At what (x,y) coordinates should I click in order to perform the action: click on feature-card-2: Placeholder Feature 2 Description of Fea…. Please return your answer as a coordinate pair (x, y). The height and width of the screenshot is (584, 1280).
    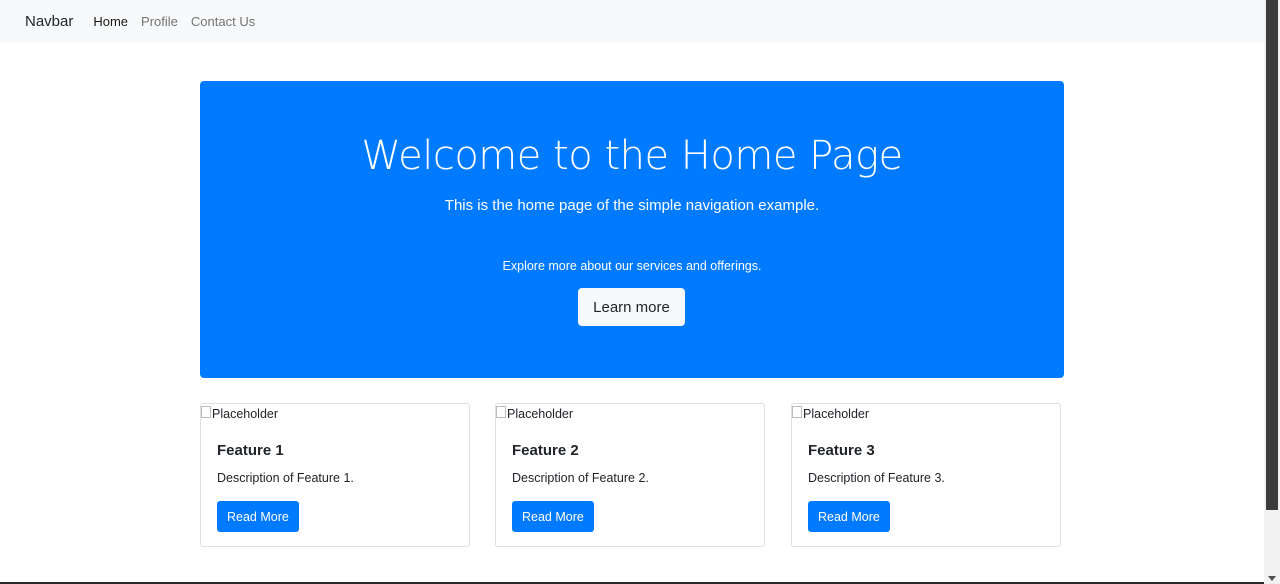
    Looking at the image, I should click on (630, 475).